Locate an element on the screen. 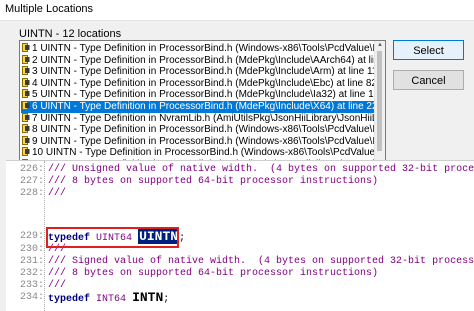 This screenshot has width=474, height=311. window-title: Multiple Locations is located at coordinates (49, 9).